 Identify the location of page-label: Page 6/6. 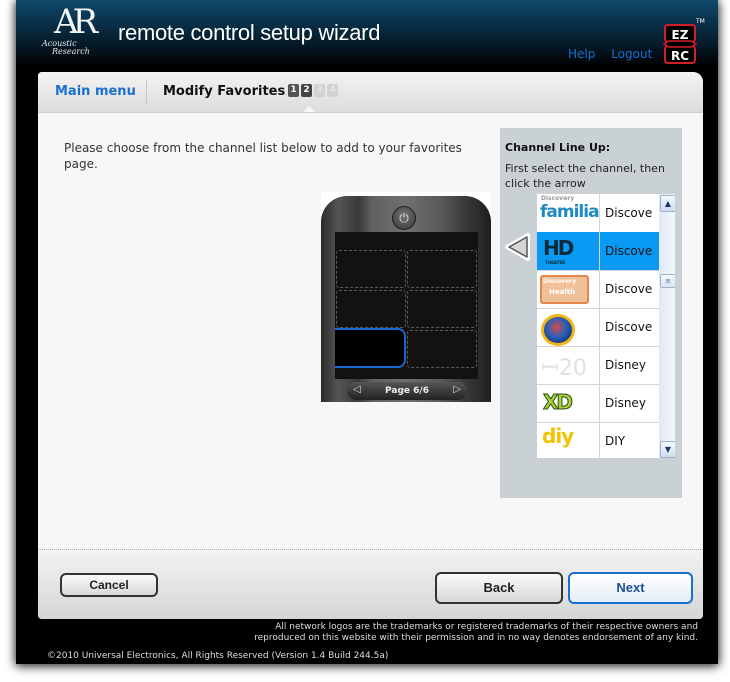
(407, 391).